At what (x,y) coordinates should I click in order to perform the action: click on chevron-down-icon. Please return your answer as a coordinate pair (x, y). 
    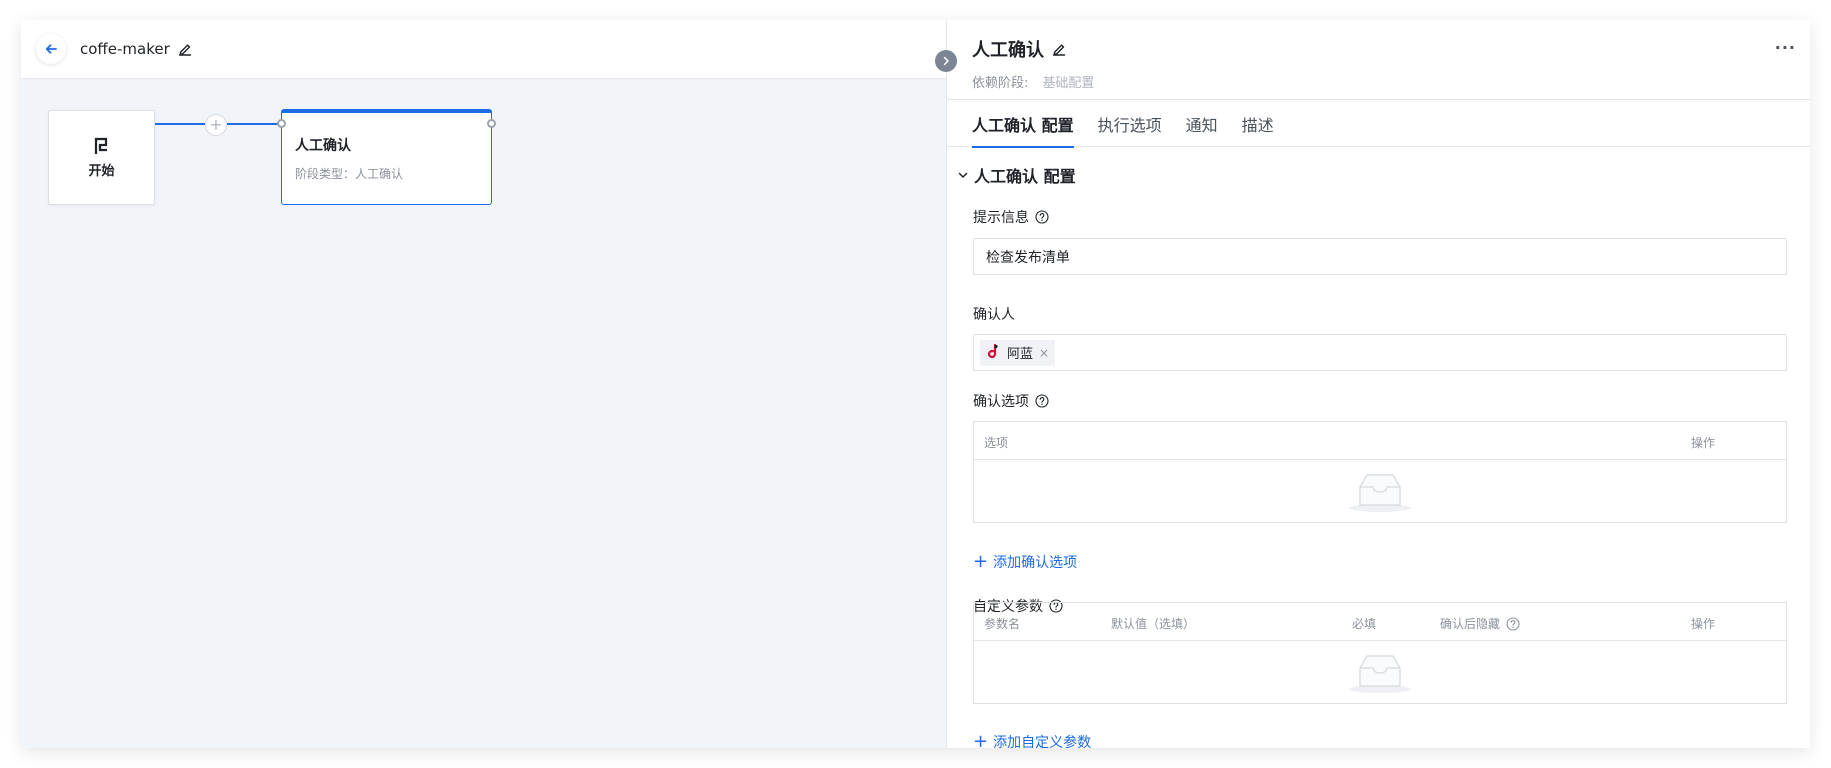
    Looking at the image, I should click on (963, 175).